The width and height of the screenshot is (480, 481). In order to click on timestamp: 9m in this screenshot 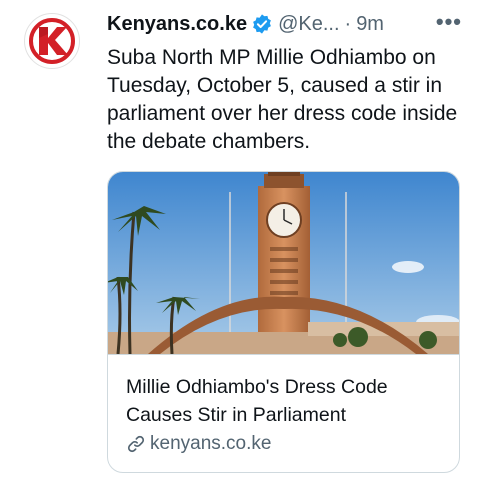, I will do `click(370, 24)`.